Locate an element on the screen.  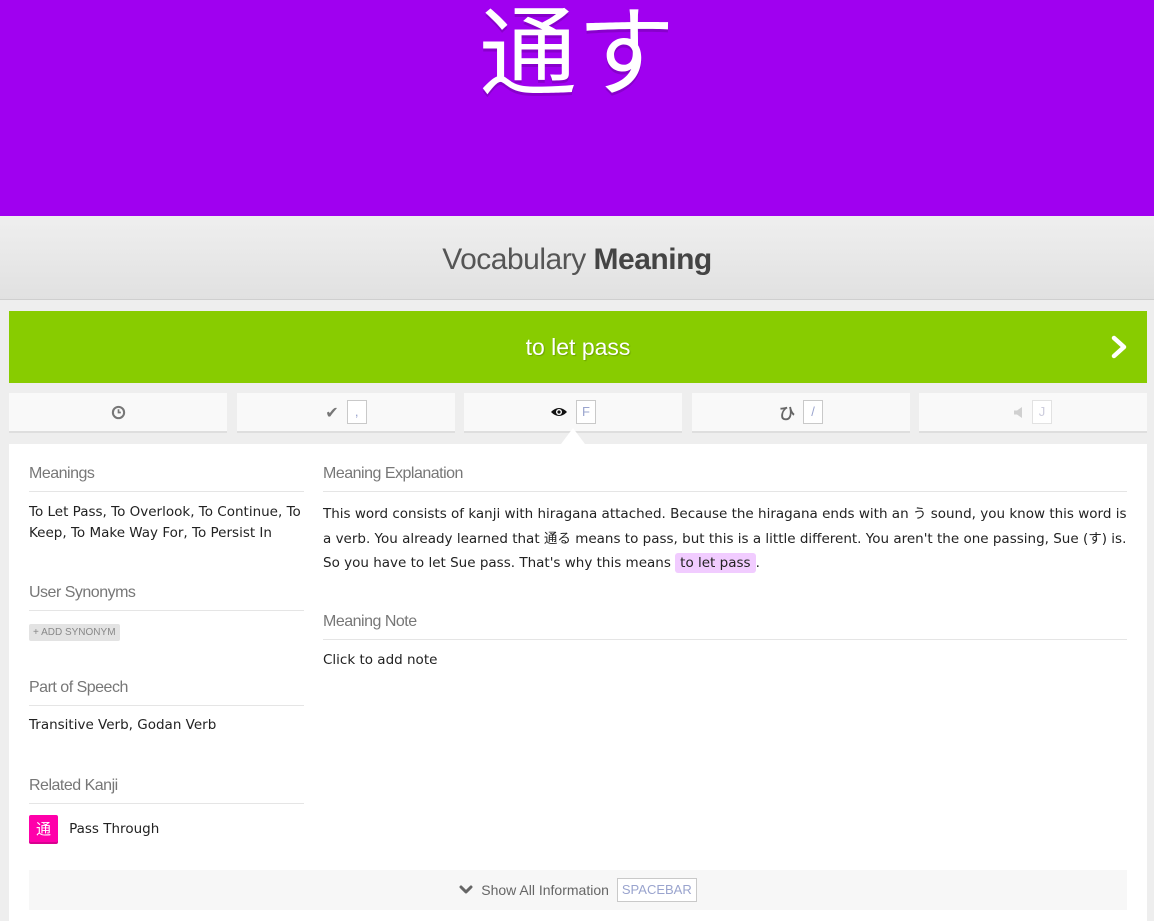
kana-chart-button: ひ / is located at coordinates (801, 413).